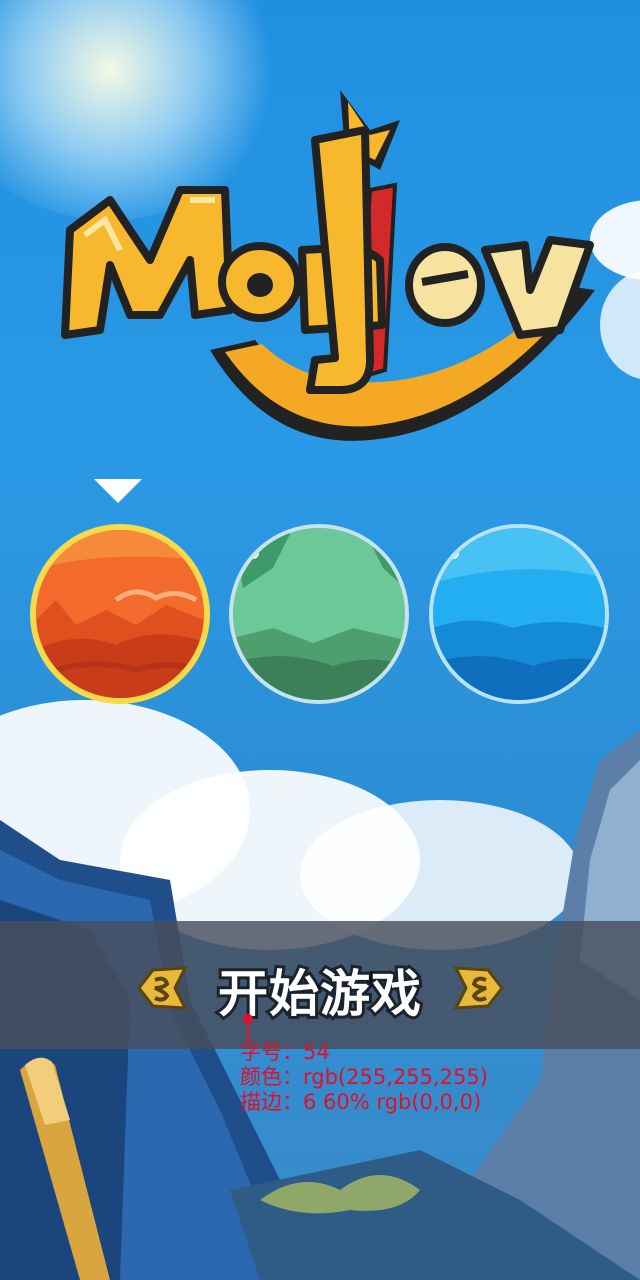 The height and width of the screenshot is (1280, 640). Describe the element at coordinates (320, 990) in the screenshot. I see `start-game-button: 开始游戏` at that location.